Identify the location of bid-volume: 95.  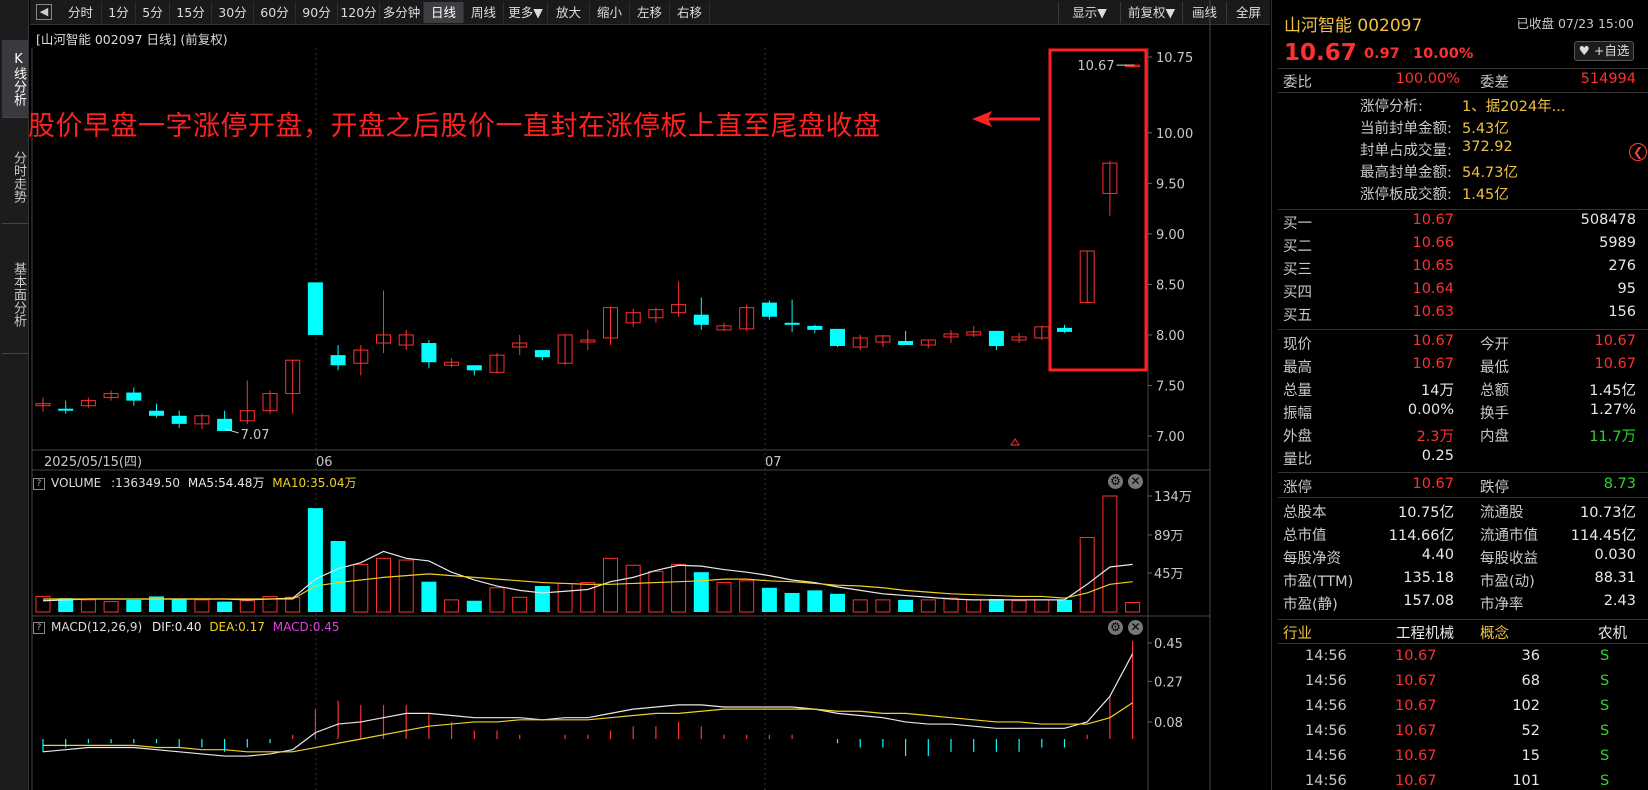
(1626, 289).